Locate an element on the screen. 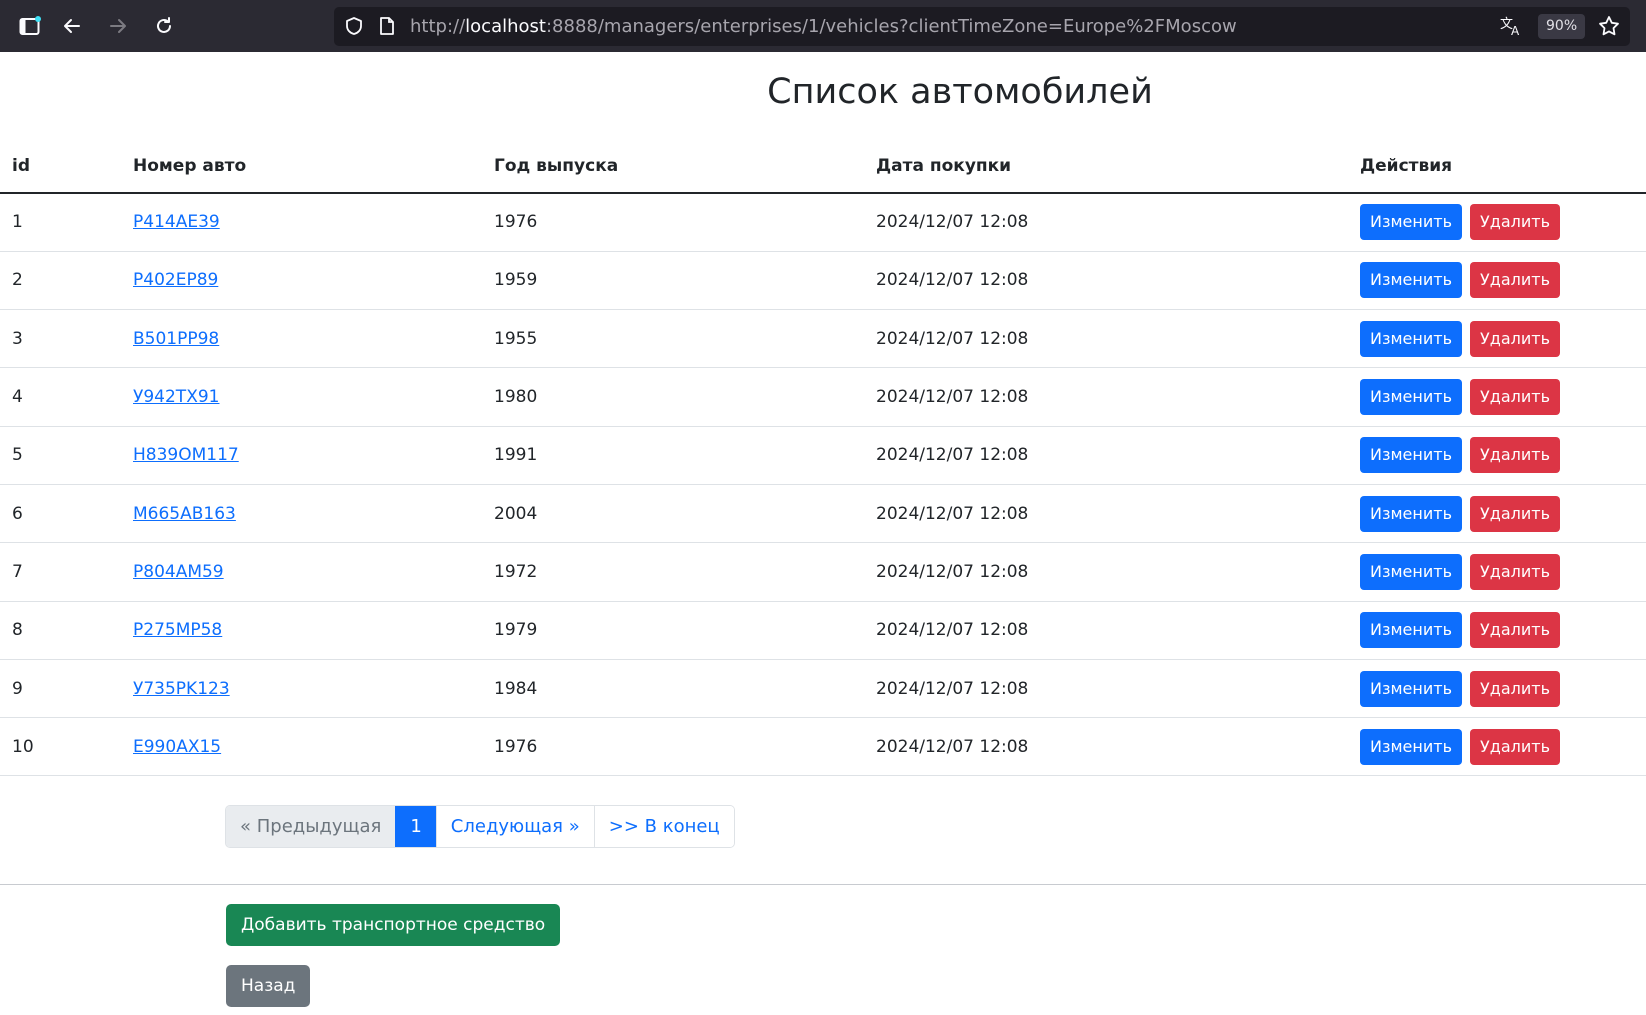 Image resolution: width=1646 pixels, height=1015 pixels. shield-icon is located at coordinates (354, 28).